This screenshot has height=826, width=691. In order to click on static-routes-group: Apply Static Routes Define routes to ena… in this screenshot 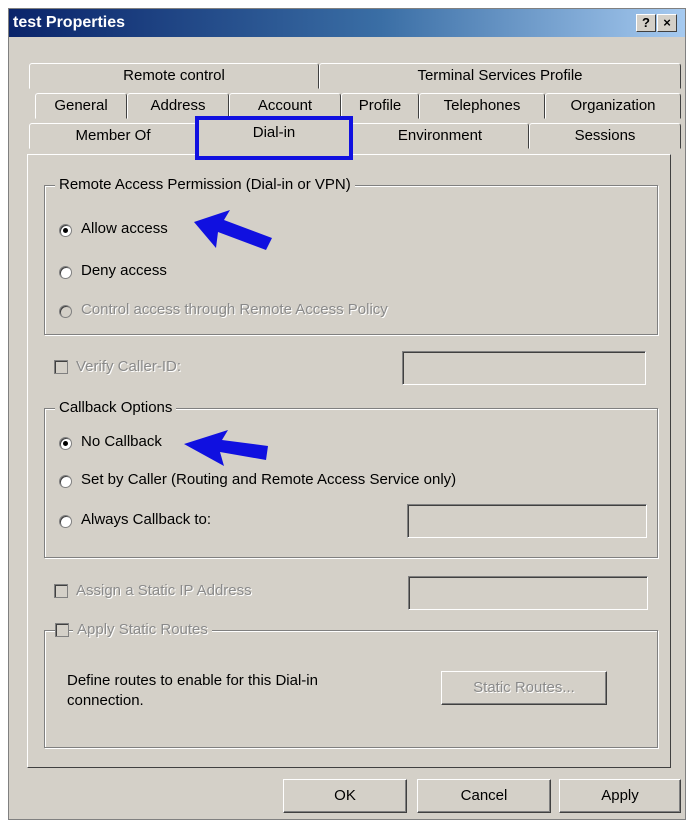, I will do `click(351, 684)`.